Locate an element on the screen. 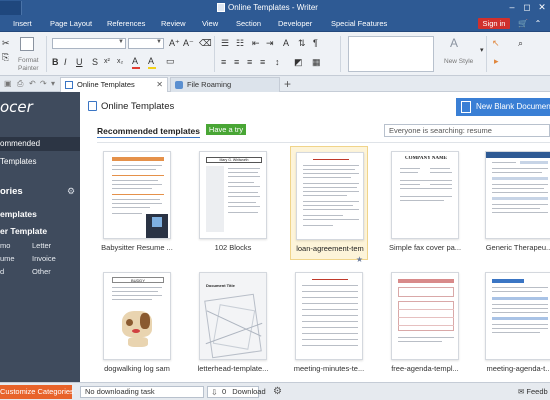 This screenshot has height=400, width=550. categories-heading: ories is located at coordinates (11, 191).